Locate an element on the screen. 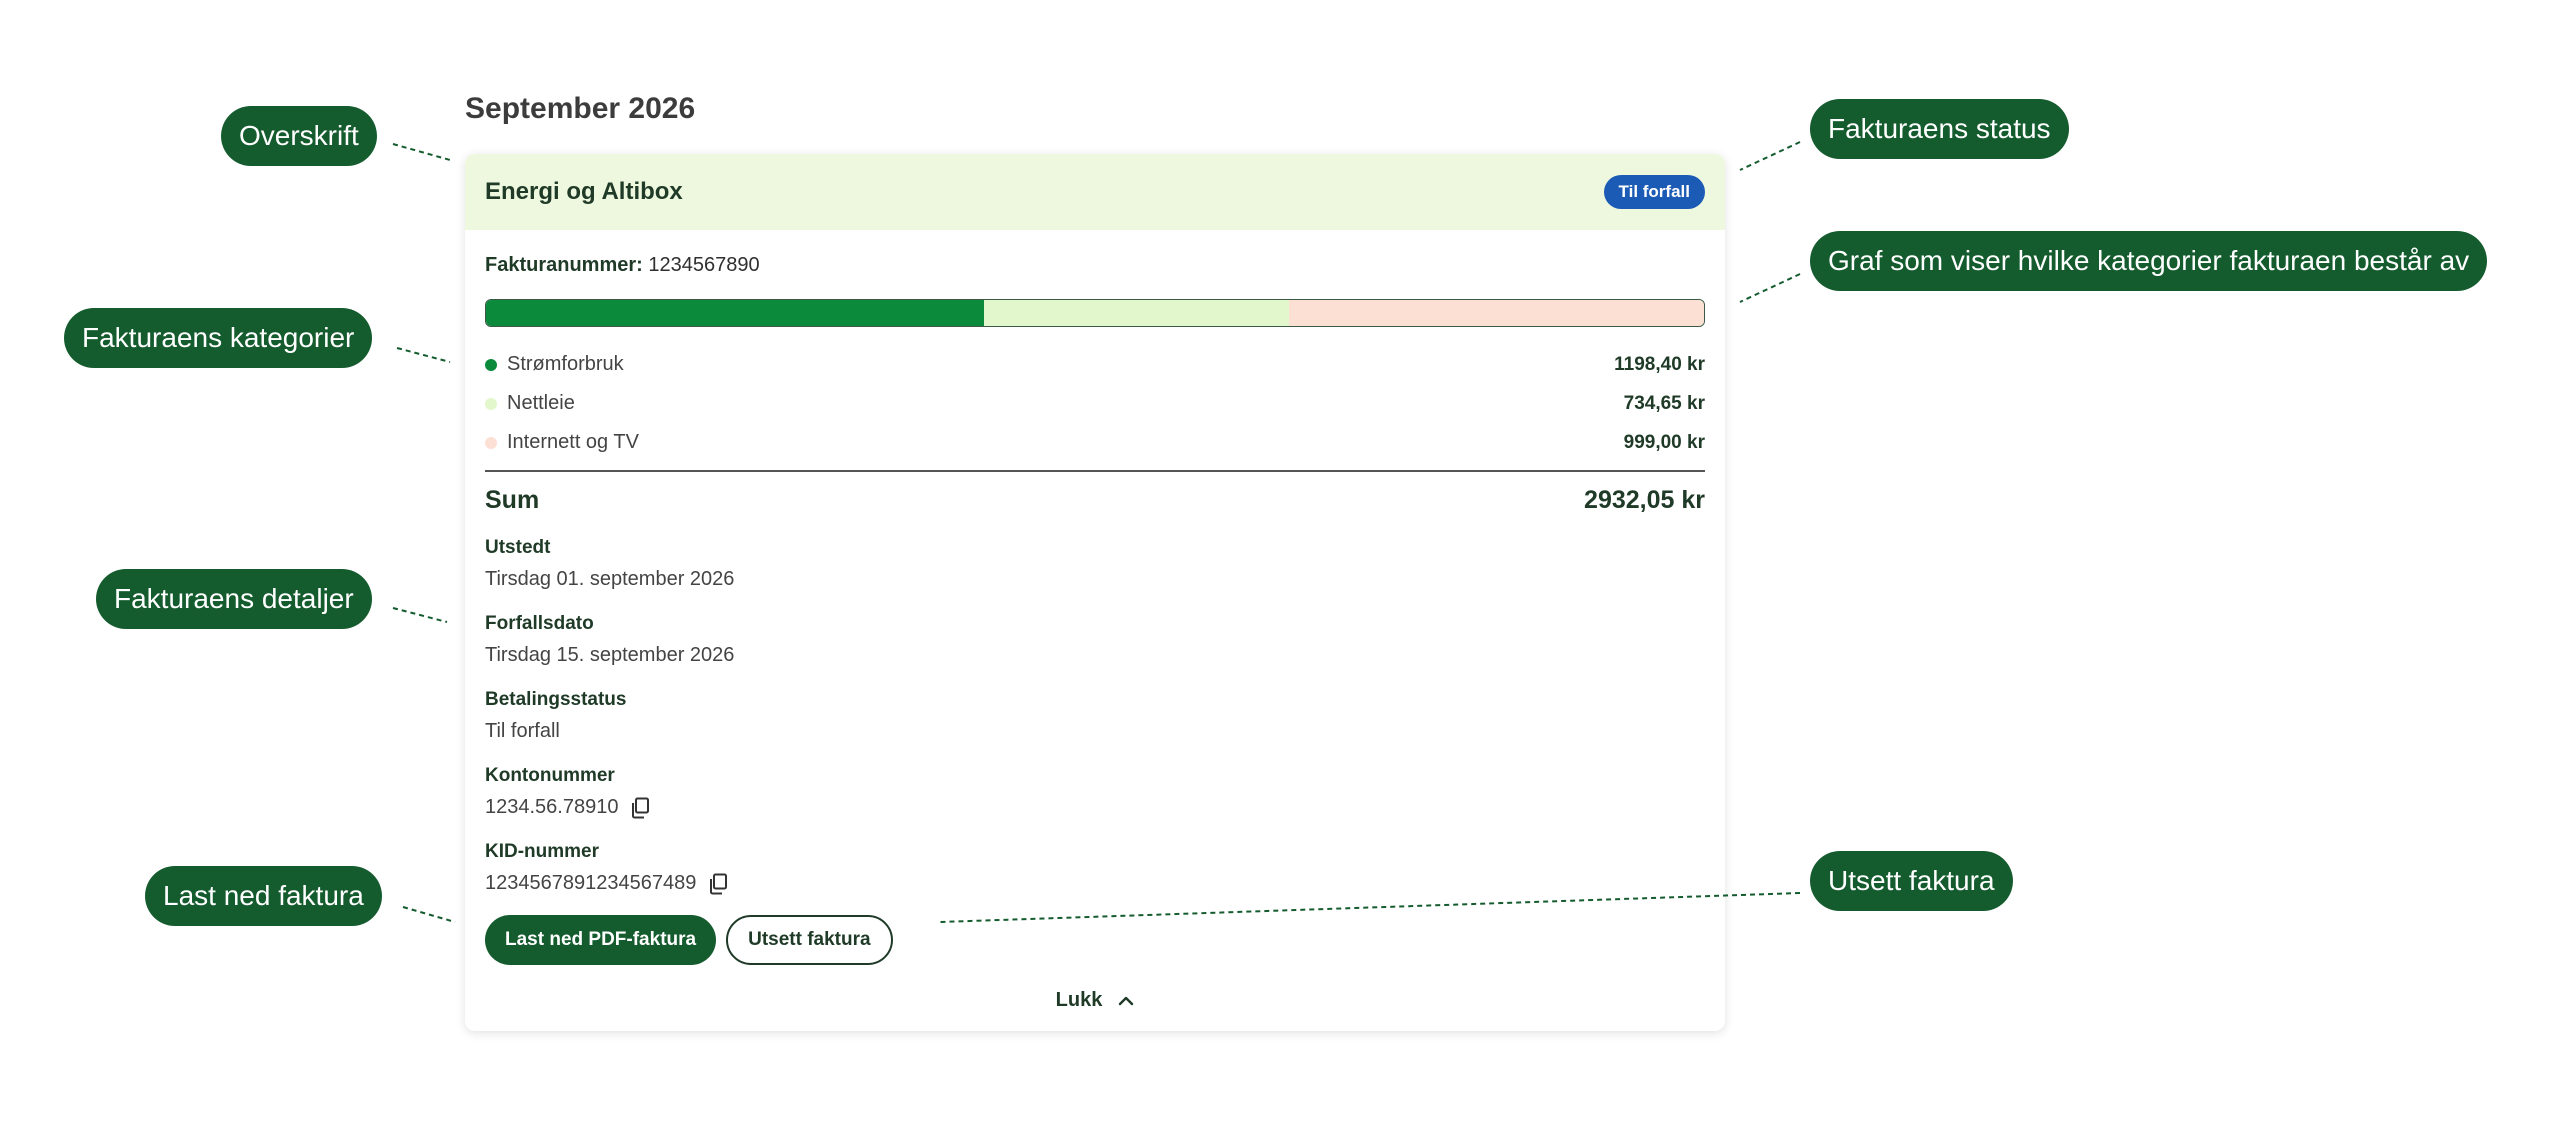  detail-payment-status: Betalingsstatus Til forfall is located at coordinates (1095, 716).